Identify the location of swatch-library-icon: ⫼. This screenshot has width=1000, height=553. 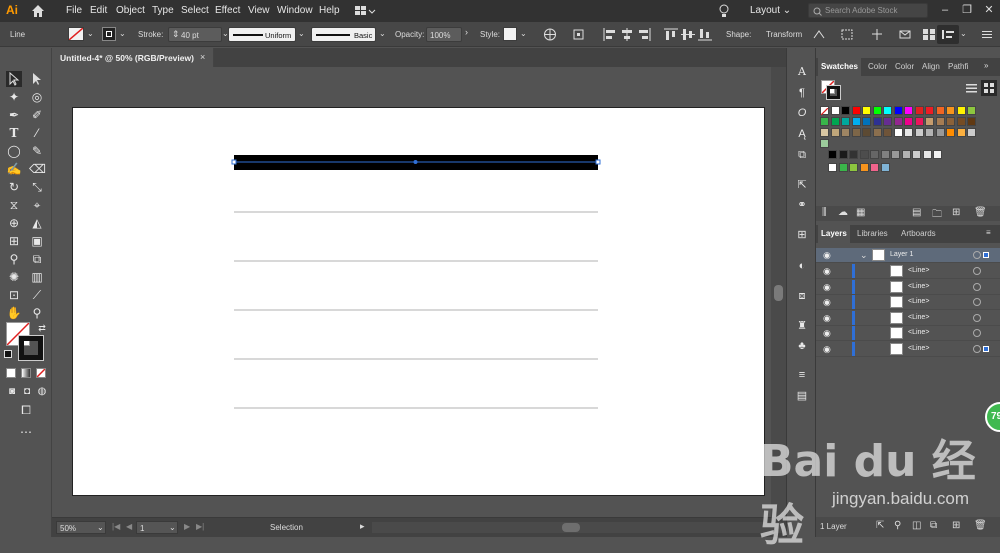
(824, 212).